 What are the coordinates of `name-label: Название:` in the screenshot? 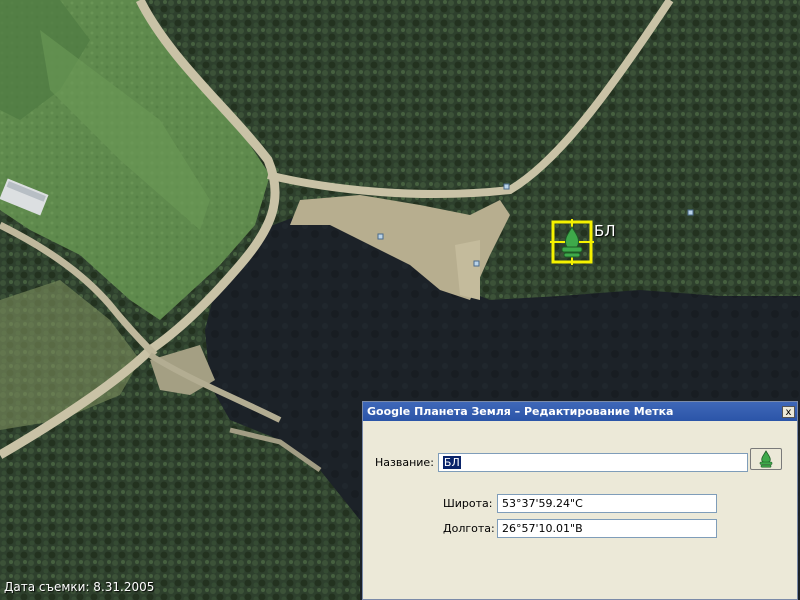 It's located at (404, 462).